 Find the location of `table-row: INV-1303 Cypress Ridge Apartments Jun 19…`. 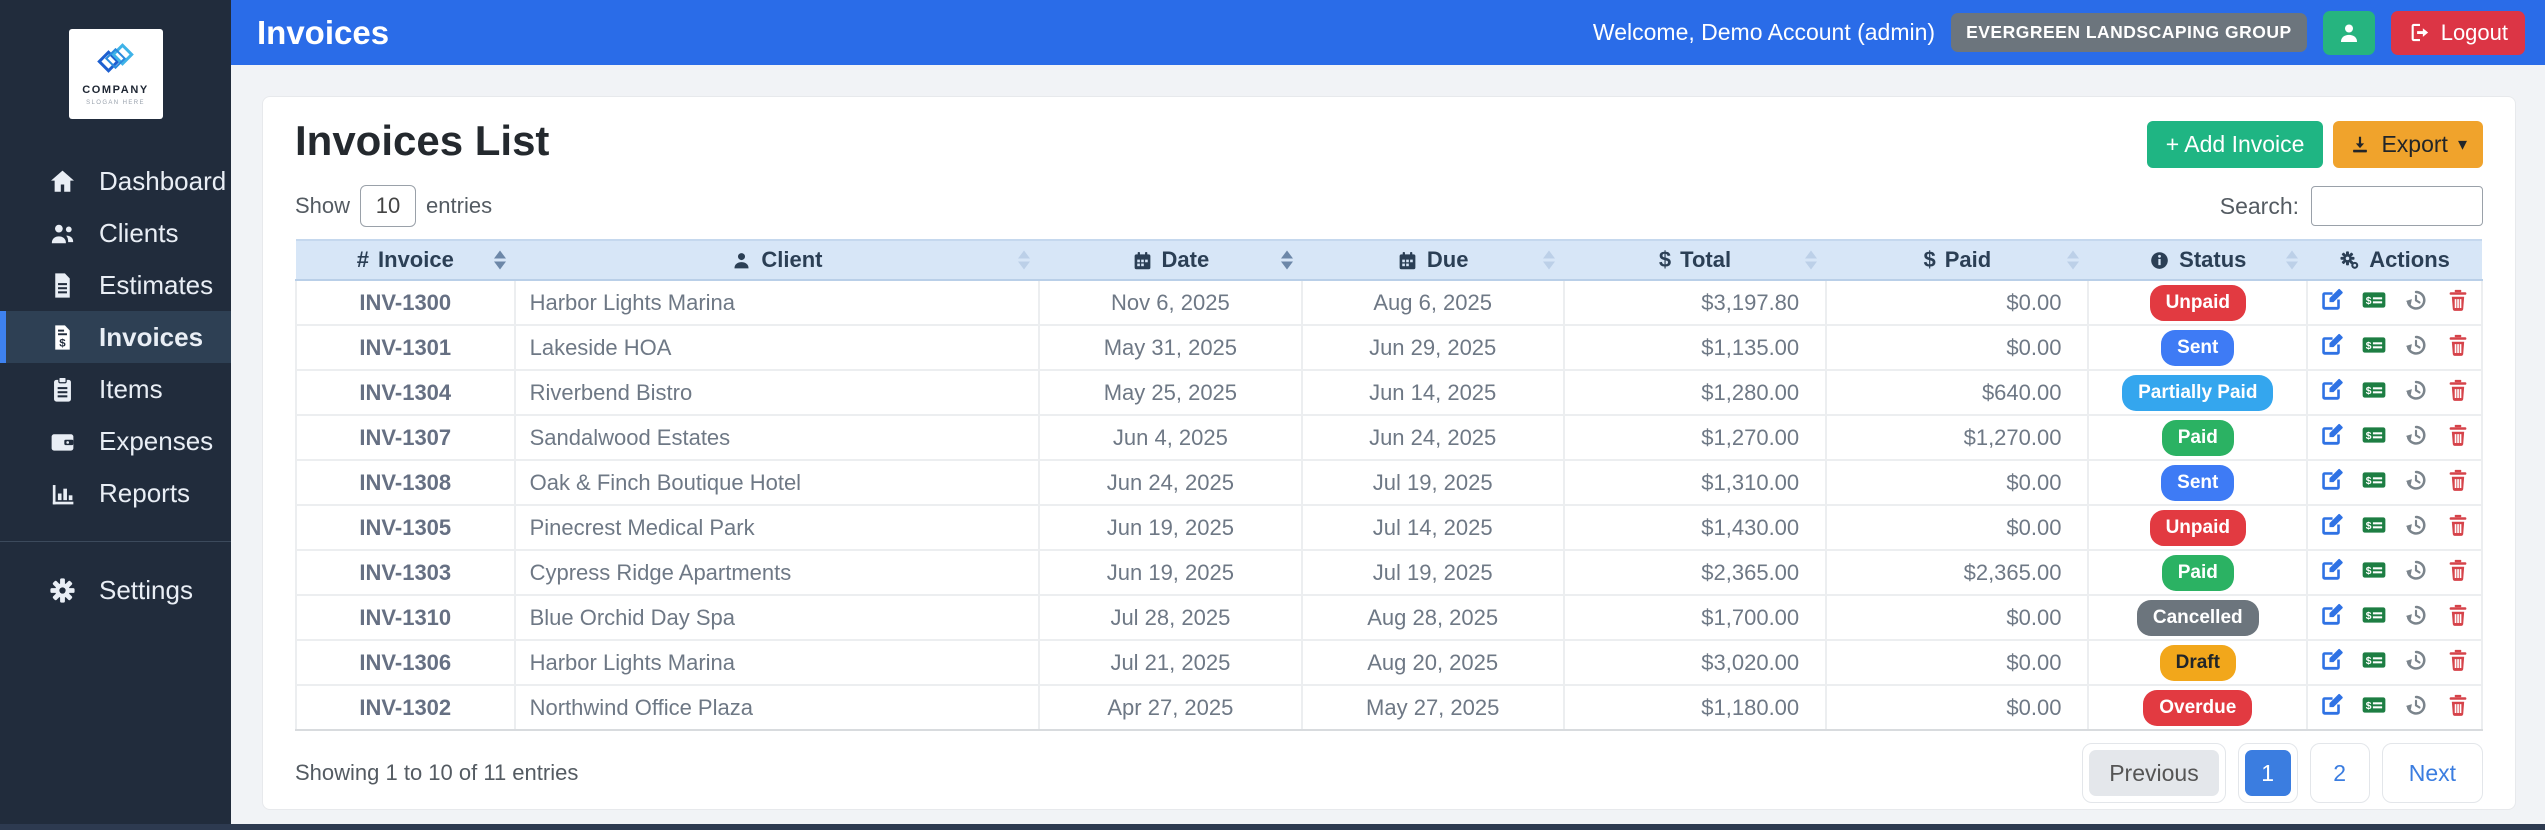

table-row: INV-1303 Cypress Ridge Apartments Jun 19… is located at coordinates (1389, 572).